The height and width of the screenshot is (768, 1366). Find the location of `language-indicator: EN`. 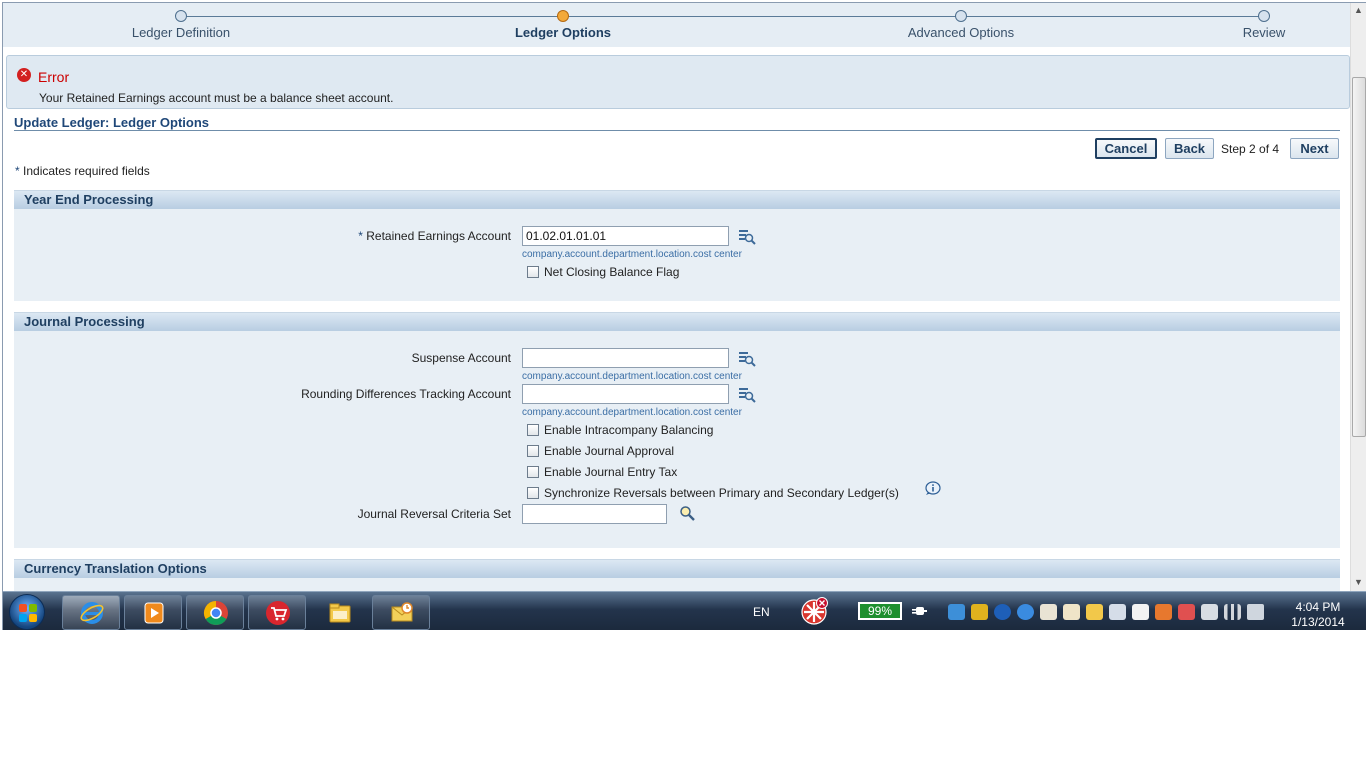

language-indicator: EN is located at coordinates (761, 612).